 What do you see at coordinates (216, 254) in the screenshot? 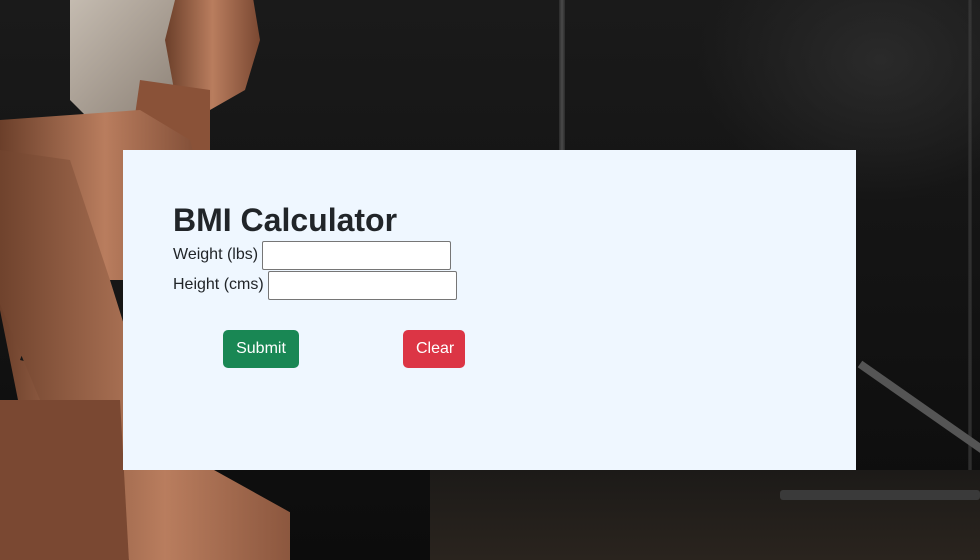
I see `weight-label: Weight (lbs)` at bounding box center [216, 254].